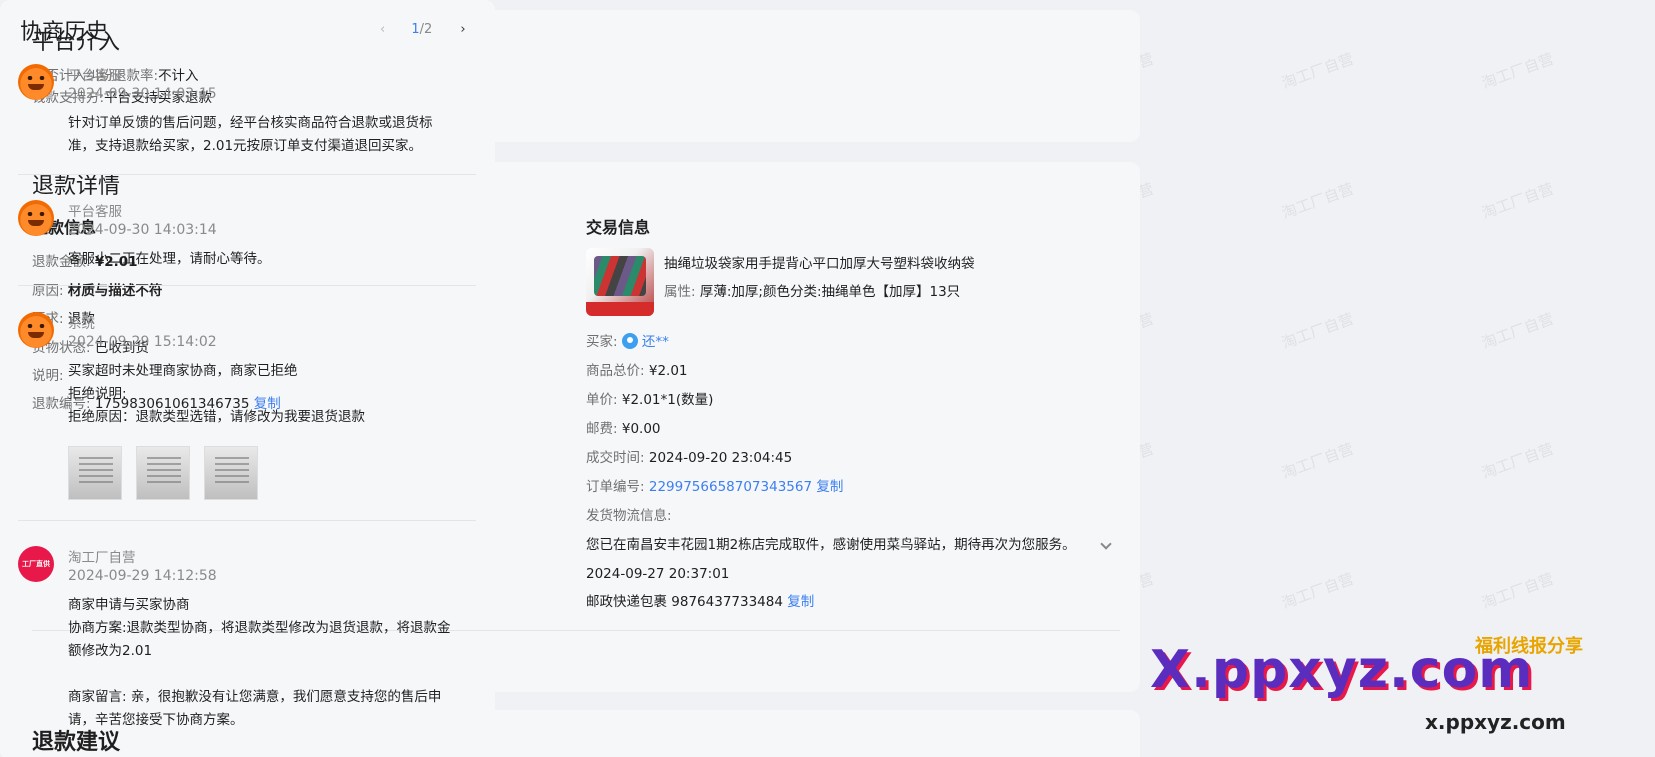  Describe the element at coordinates (700, 602) in the screenshot. I see `tracking-row: 邮政快递包裹 9876437733484 复制` at that location.